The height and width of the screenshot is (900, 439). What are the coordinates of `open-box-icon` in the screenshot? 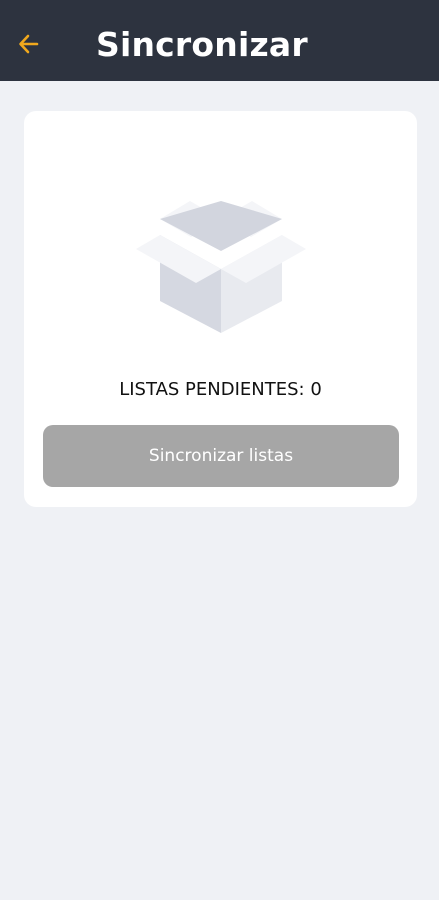 It's located at (221, 267).